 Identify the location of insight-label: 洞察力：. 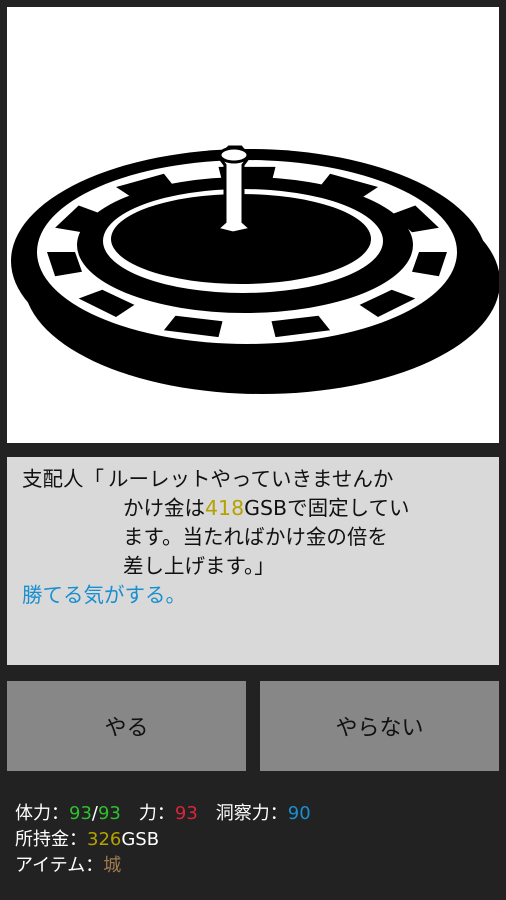
(251, 813).